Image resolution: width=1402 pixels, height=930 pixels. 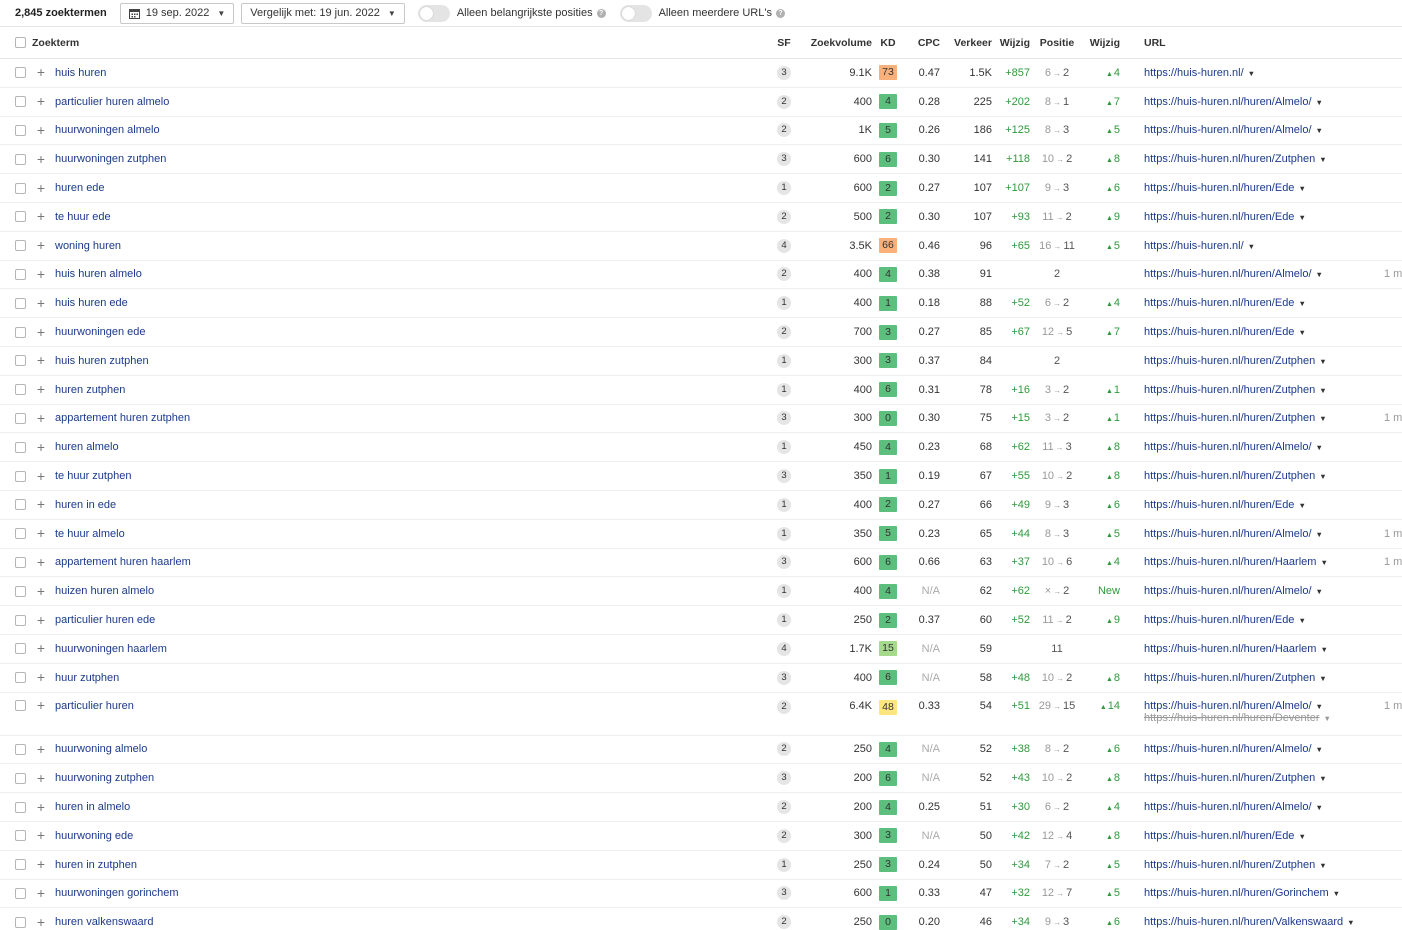 What do you see at coordinates (105, 620) in the screenshot?
I see `keyword-link: particulier huren ede` at bounding box center [105, 620].